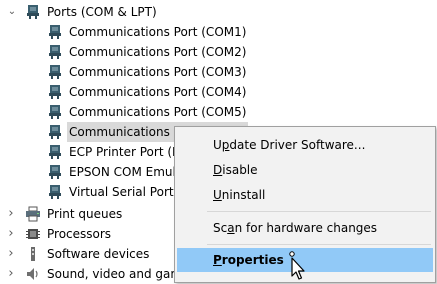 The height and width of the screenshot is (284, 437). I want to click on menu-item-access-key: D, so click(218, 170).